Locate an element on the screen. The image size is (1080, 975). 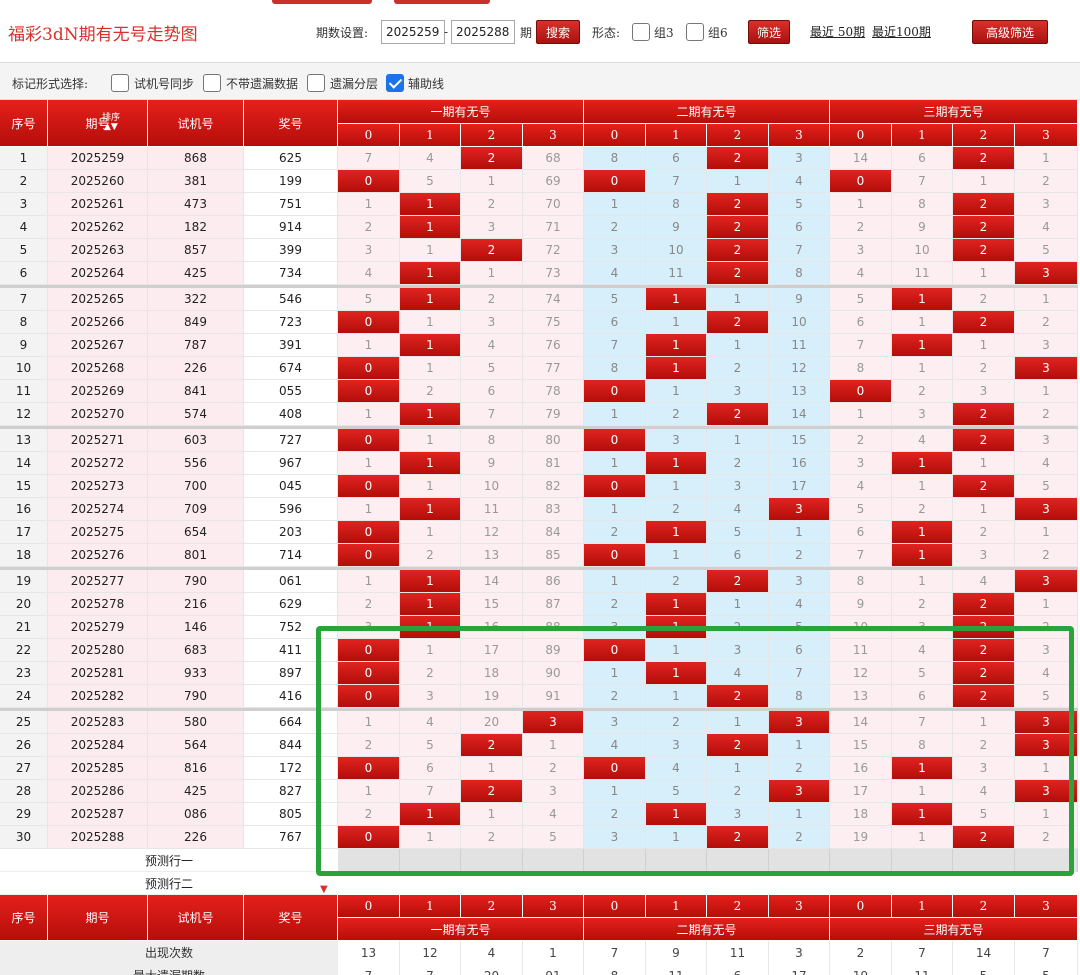
row-test-number: 425 is located at coordinates (196, 791).